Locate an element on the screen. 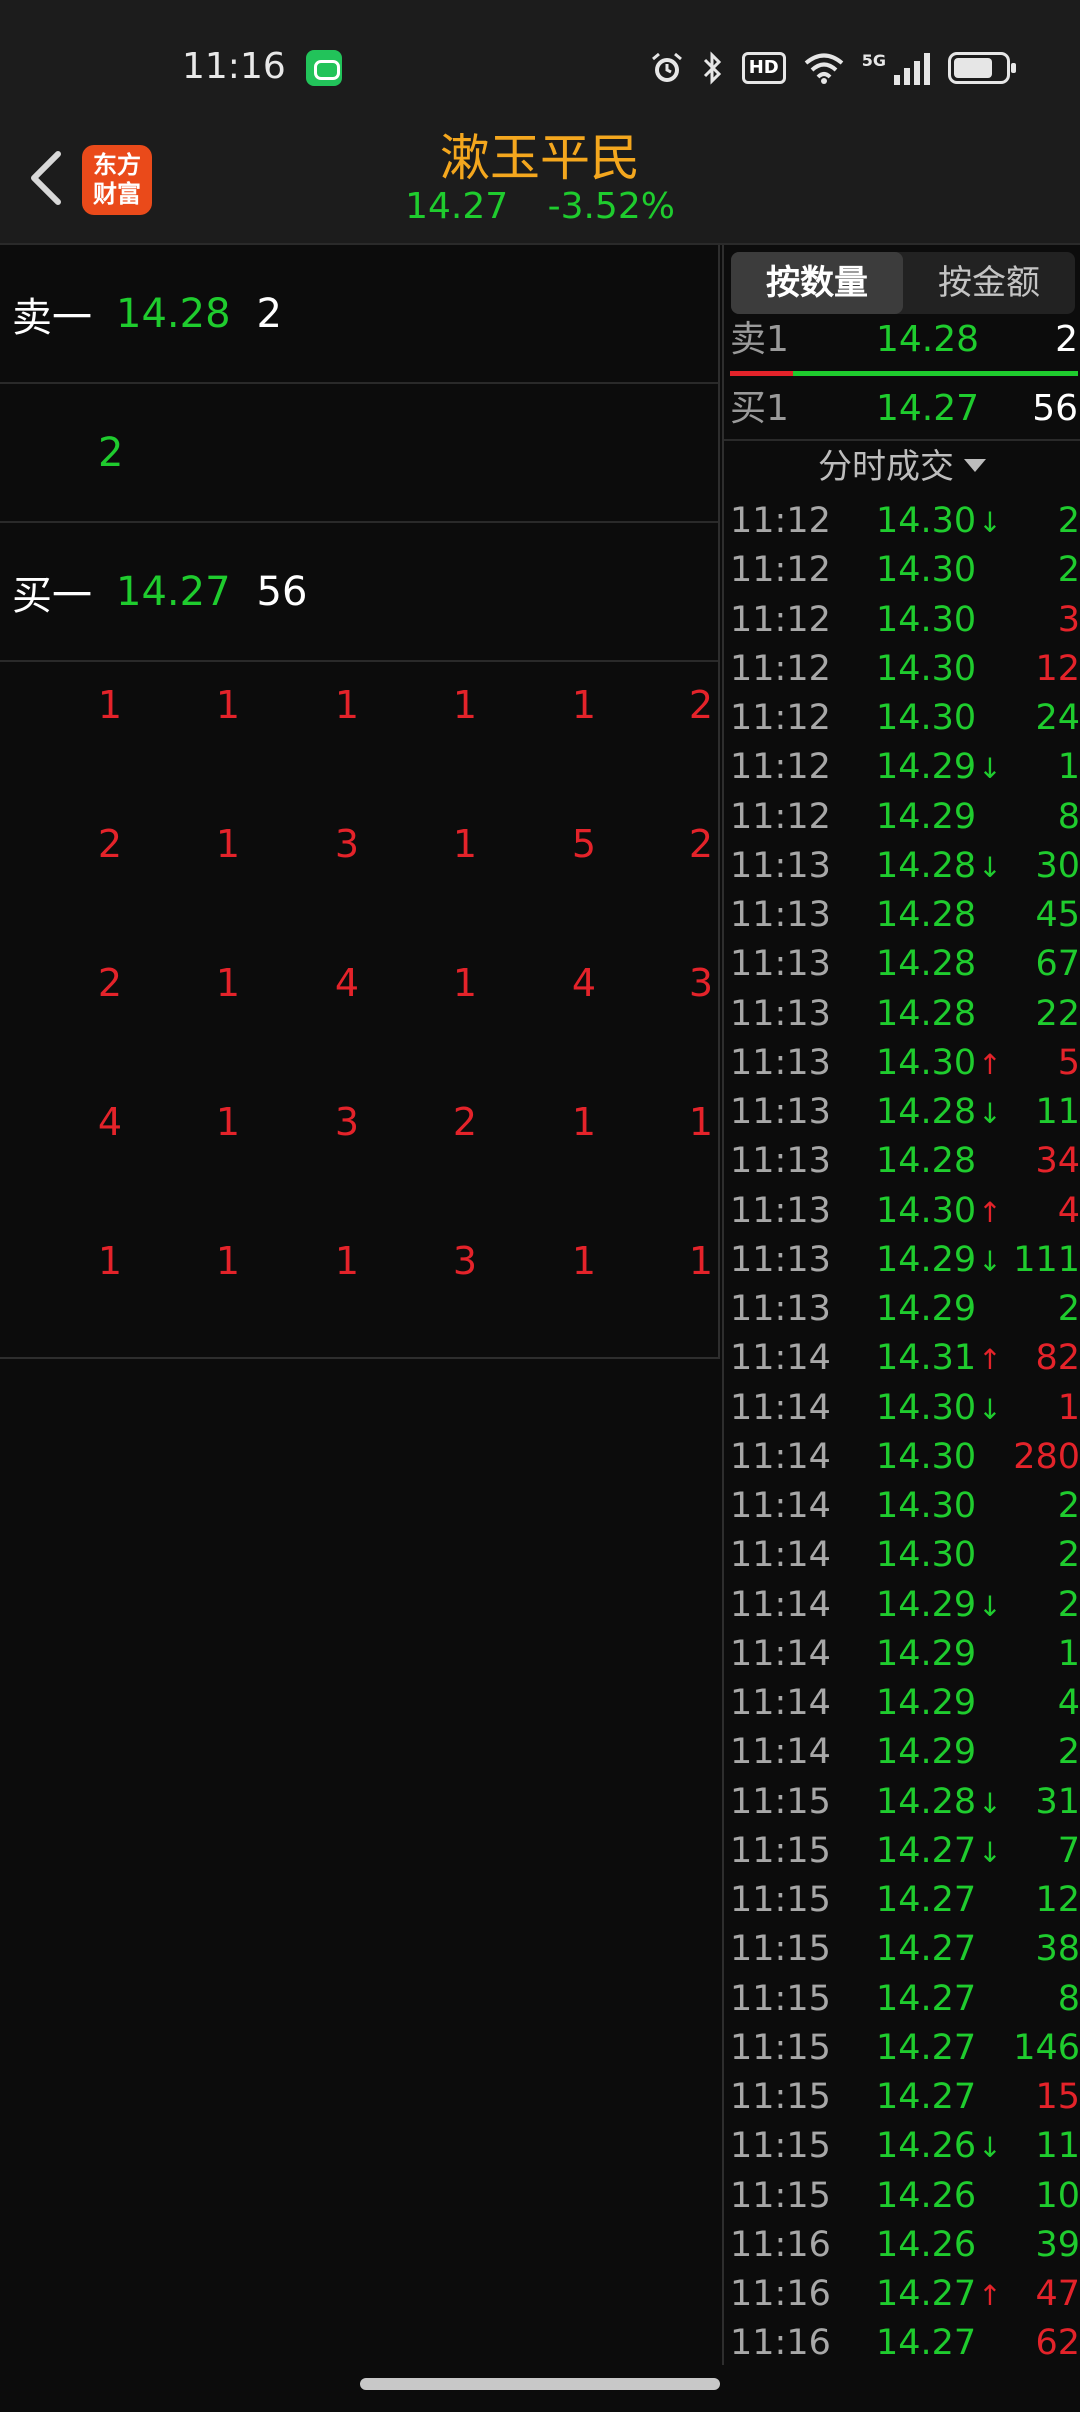  status-time: 11:16 is located at coordinates (234, 66).